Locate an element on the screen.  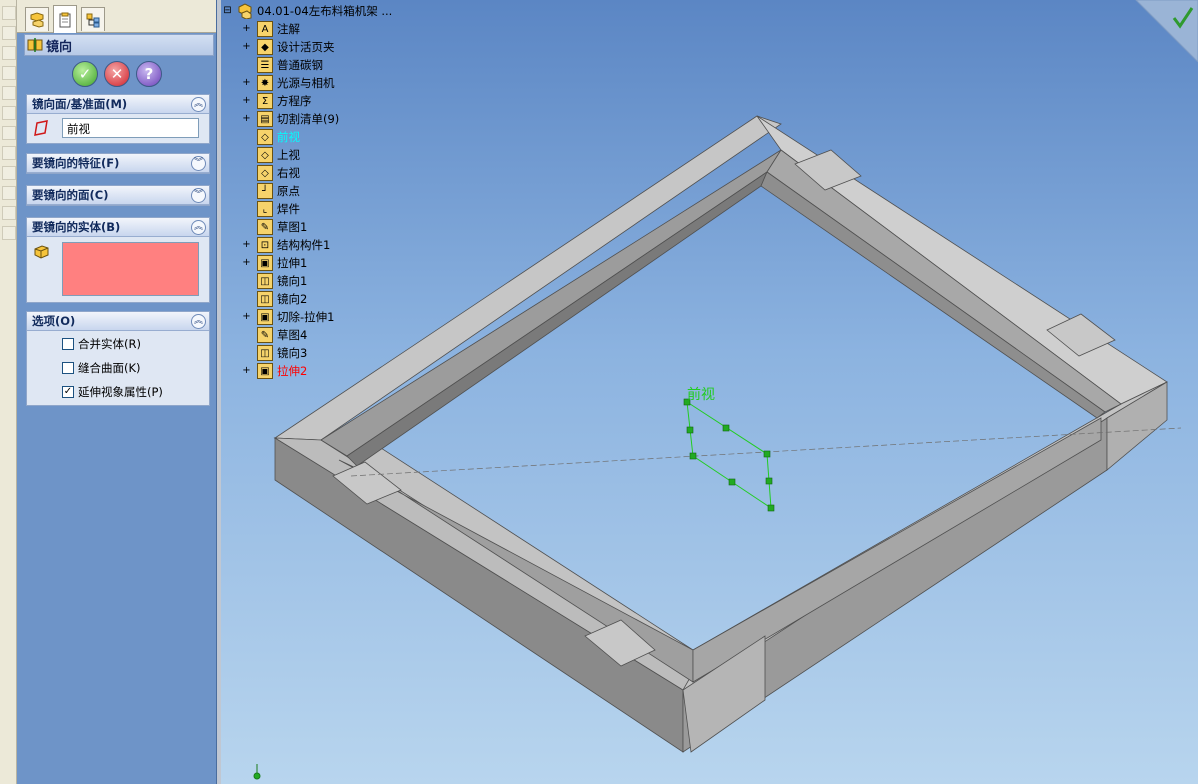
tree-item: ◫ 镜向1 is located at coordinates (265, 281).